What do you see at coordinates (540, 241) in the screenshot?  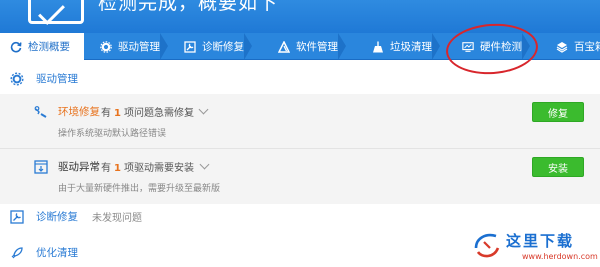 I see `watermark-name: 这里下载` at bounding box center [540, 241].